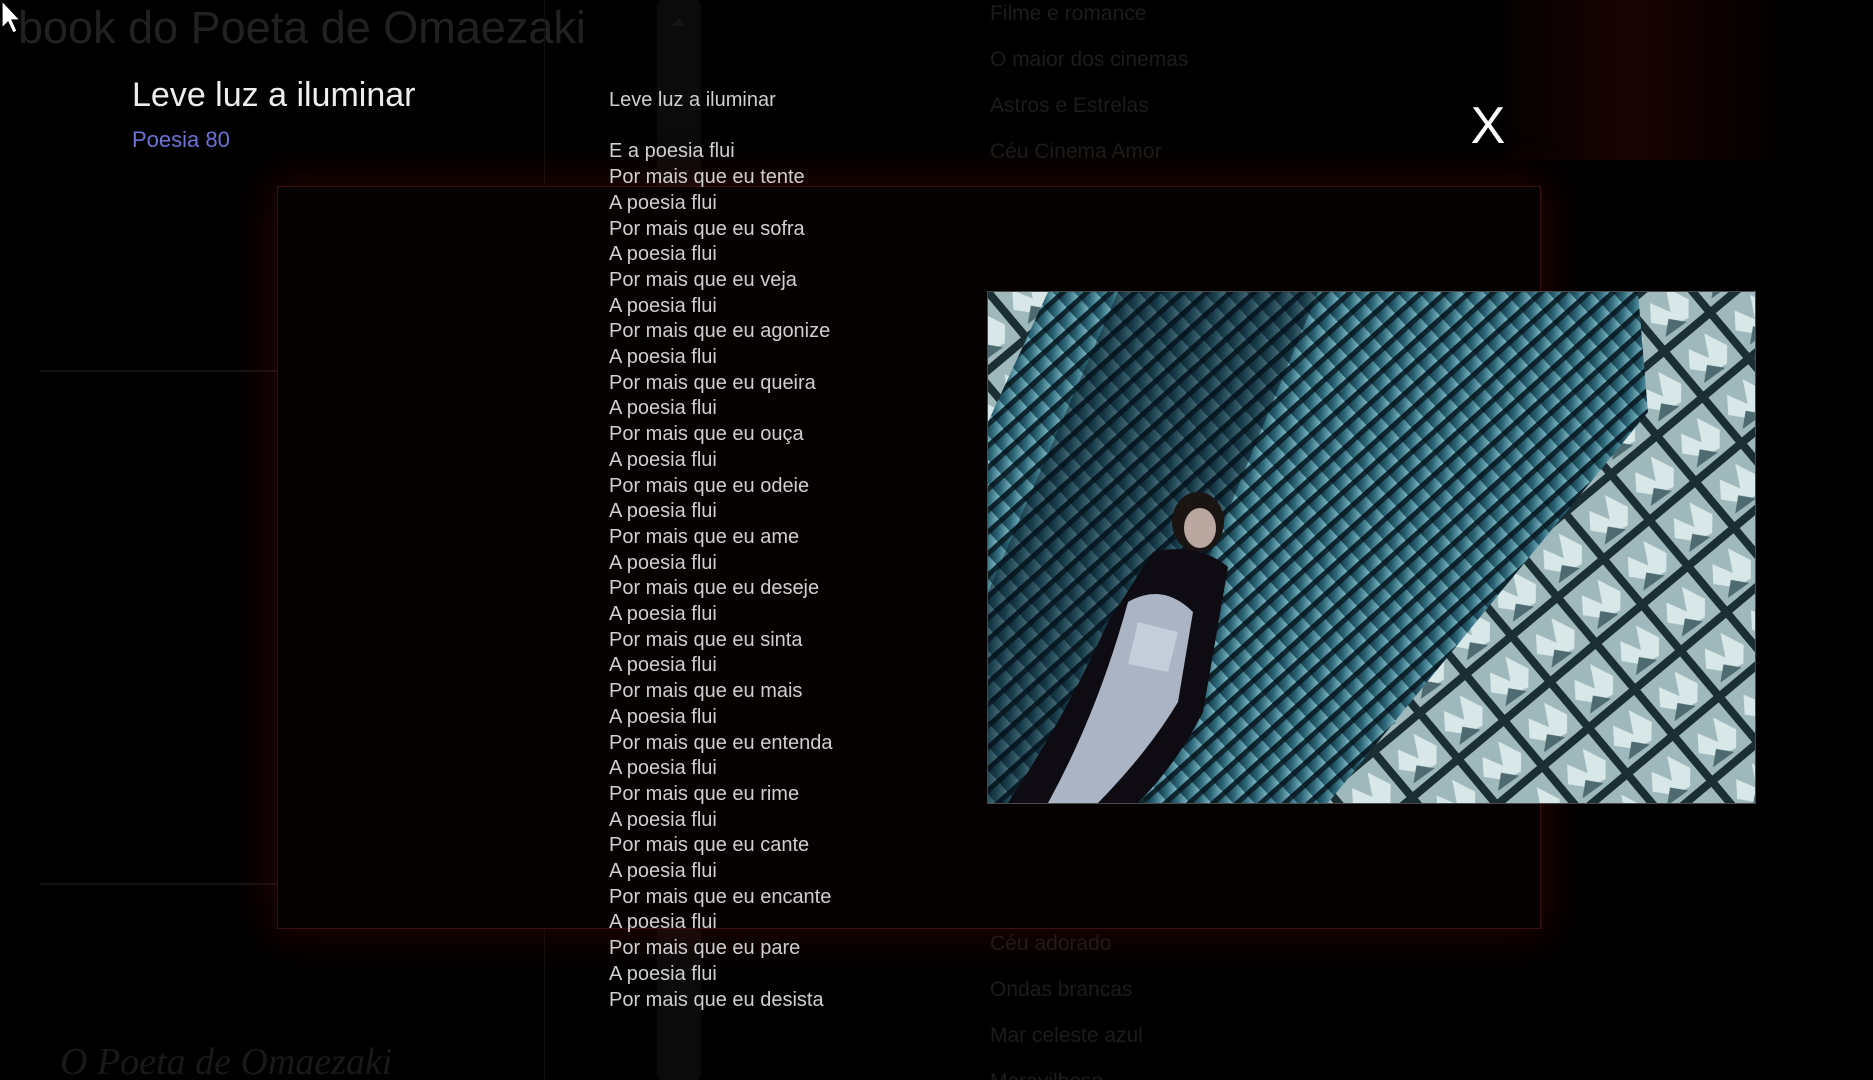 The image size is (1873, 1080). Describe the element at coordinates (672, 151) in the screenshot. I see `poem-line: E a poesia flui` at that location.